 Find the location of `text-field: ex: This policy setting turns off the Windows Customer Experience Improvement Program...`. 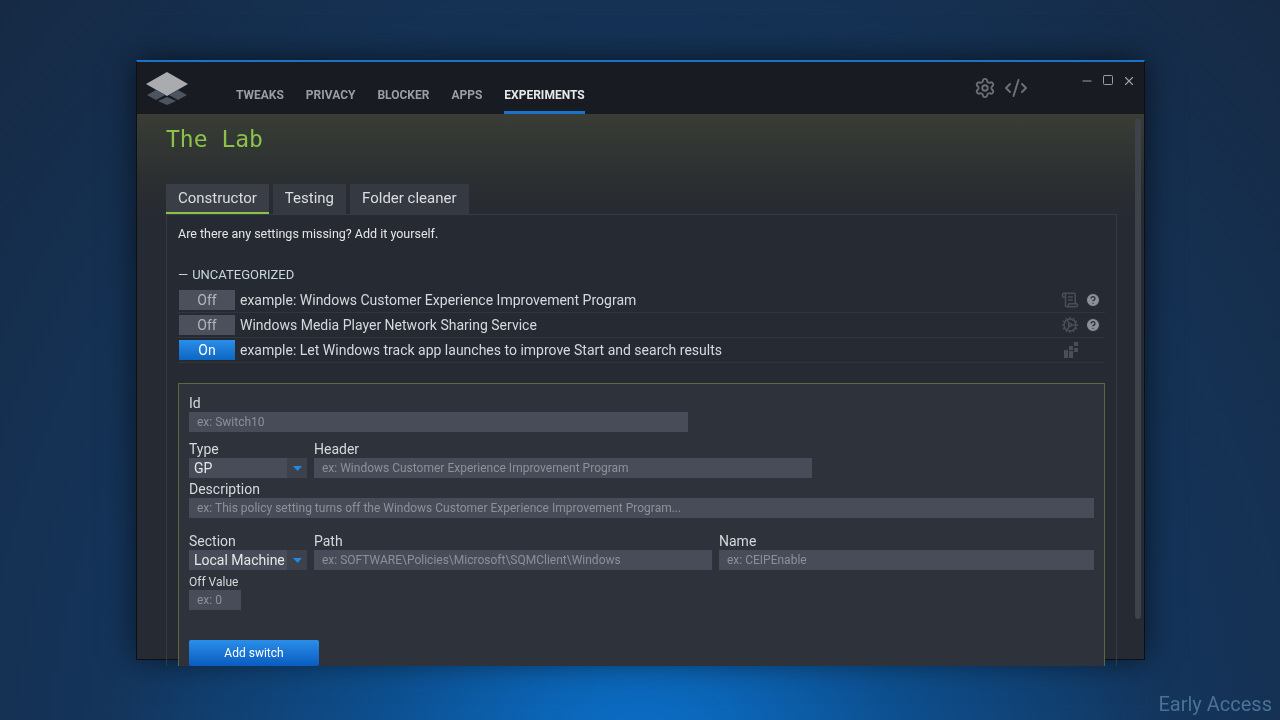

text-field: ex: This policy setting turns off the Windows Customer Experience Improvement Program... is located at coordinates (641, 508).